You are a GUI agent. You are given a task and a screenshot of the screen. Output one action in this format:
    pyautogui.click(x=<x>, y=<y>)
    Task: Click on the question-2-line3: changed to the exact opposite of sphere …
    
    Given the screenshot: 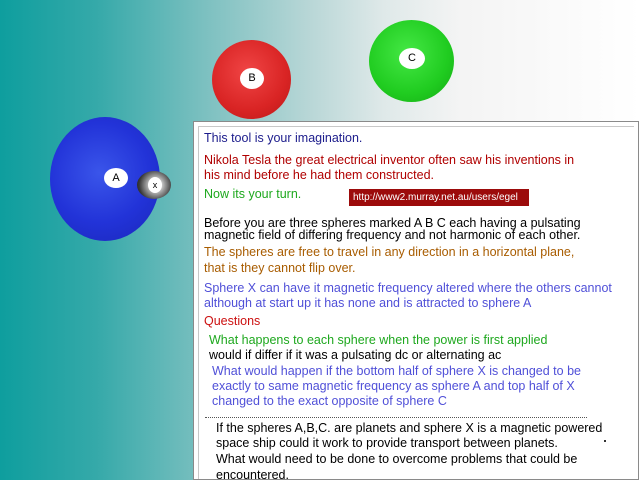 What is the action you would take?
    pyautogui.click(x=329, y=401)
    